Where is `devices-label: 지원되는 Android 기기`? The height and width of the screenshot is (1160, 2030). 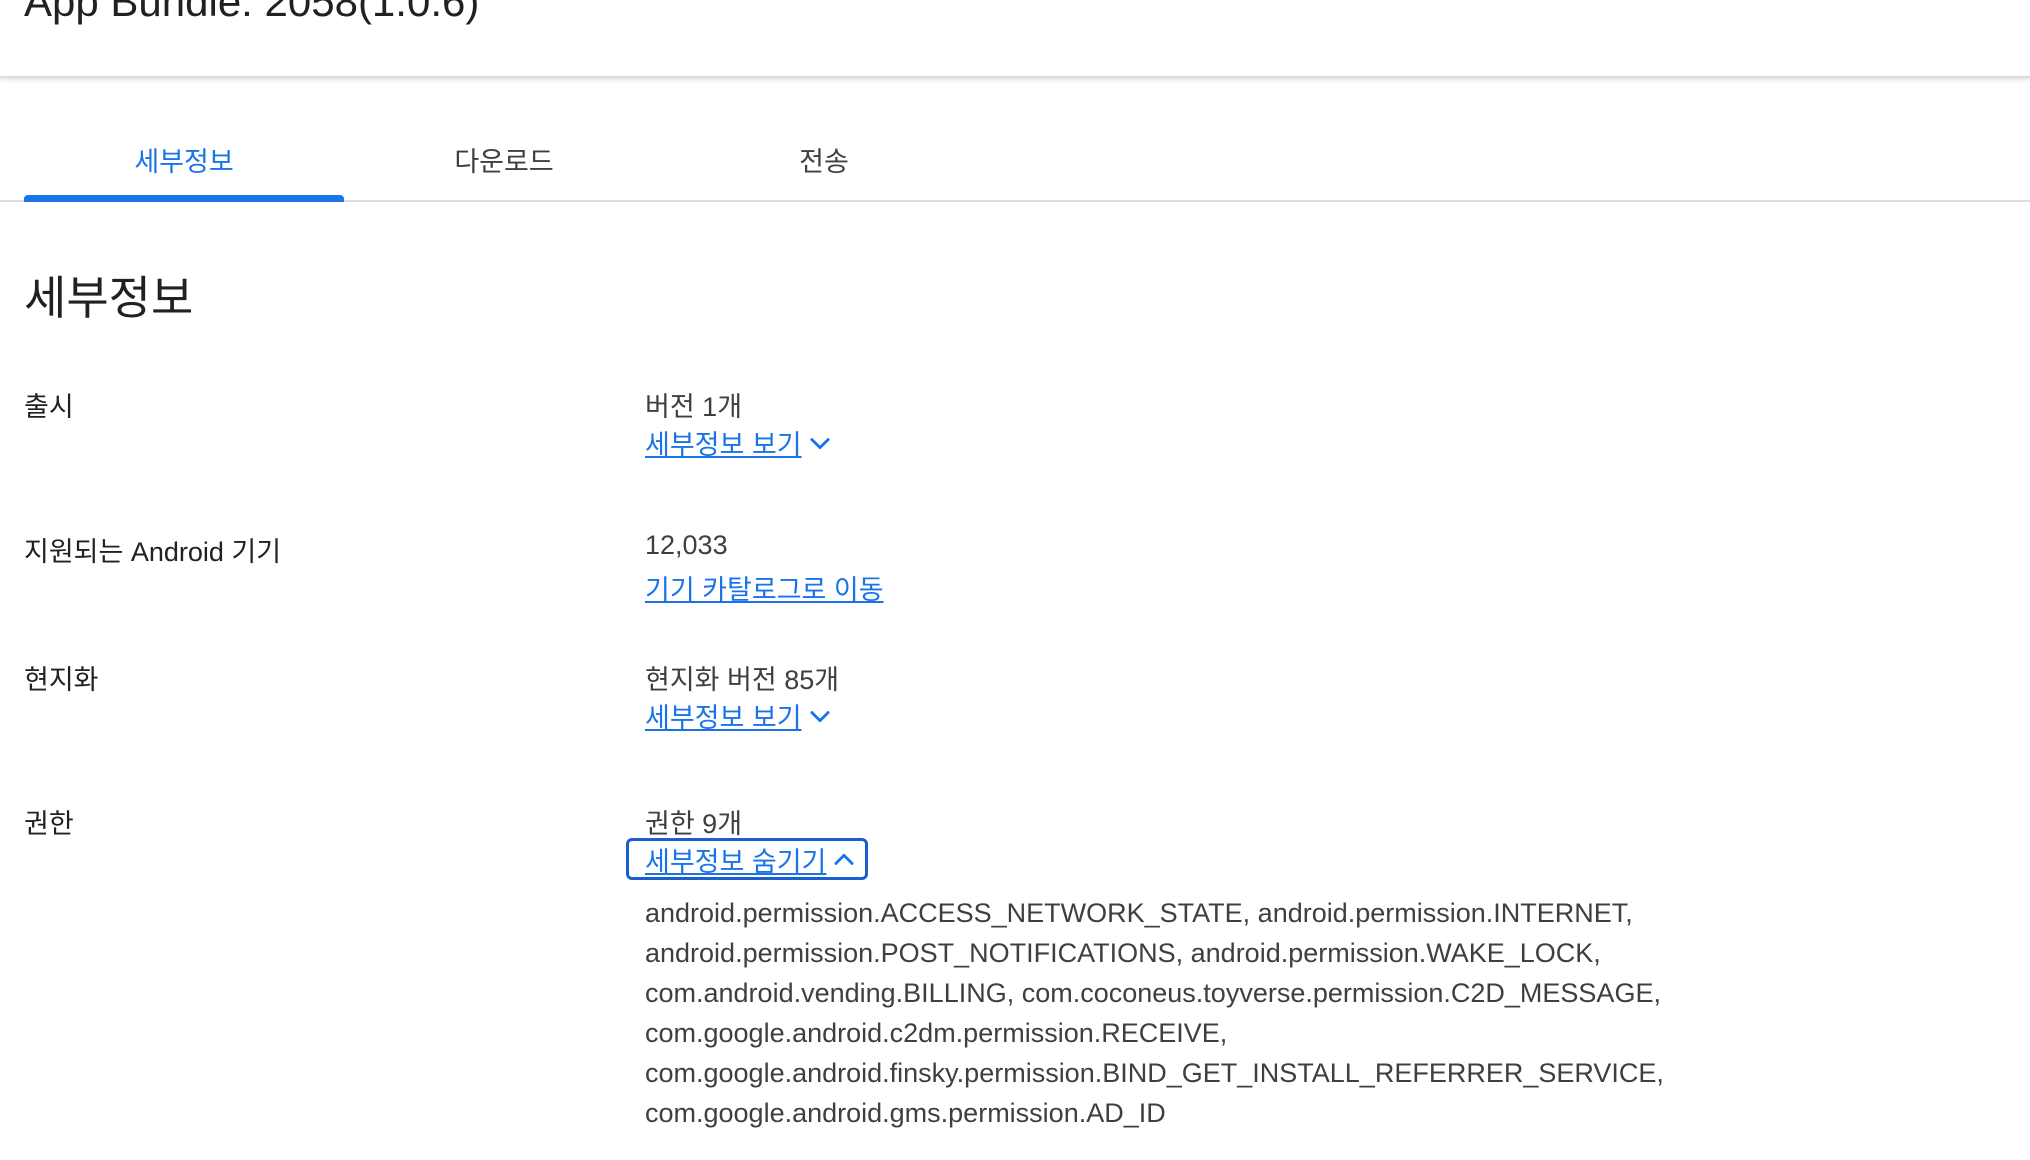 devices-label: 지원되는 Android 기기 is located at coordinates (153, 552).